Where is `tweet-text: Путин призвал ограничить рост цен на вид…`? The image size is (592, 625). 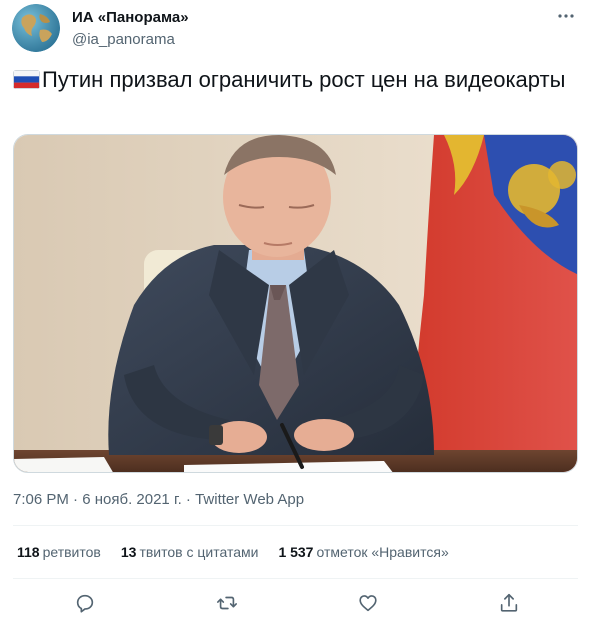
tweet-text: Путин призвал ограничить рост цен на вид… is located at coordinates (293, 80).